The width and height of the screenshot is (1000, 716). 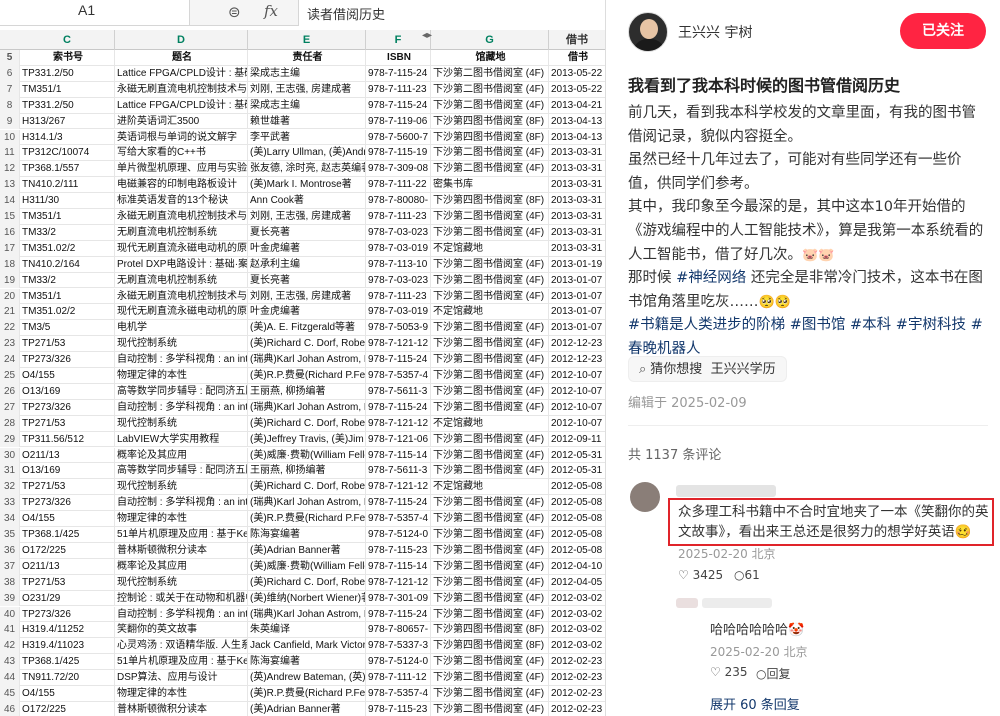 I want to click on cell-call-number: O4/155, so click(x=67, y=694).